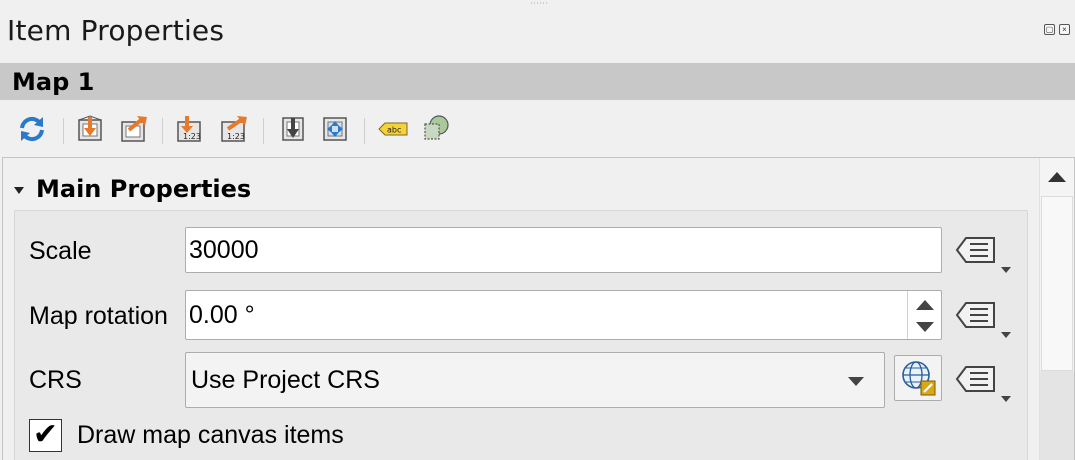 This screenshot has width=1075, height=460. I want to click on scale-label: Scale, so click(60, 251).